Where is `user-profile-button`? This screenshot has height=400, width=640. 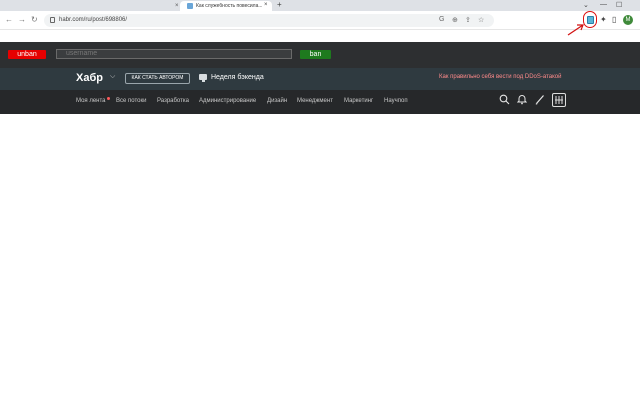 user-profile-button is located at coordinates (559, 100).